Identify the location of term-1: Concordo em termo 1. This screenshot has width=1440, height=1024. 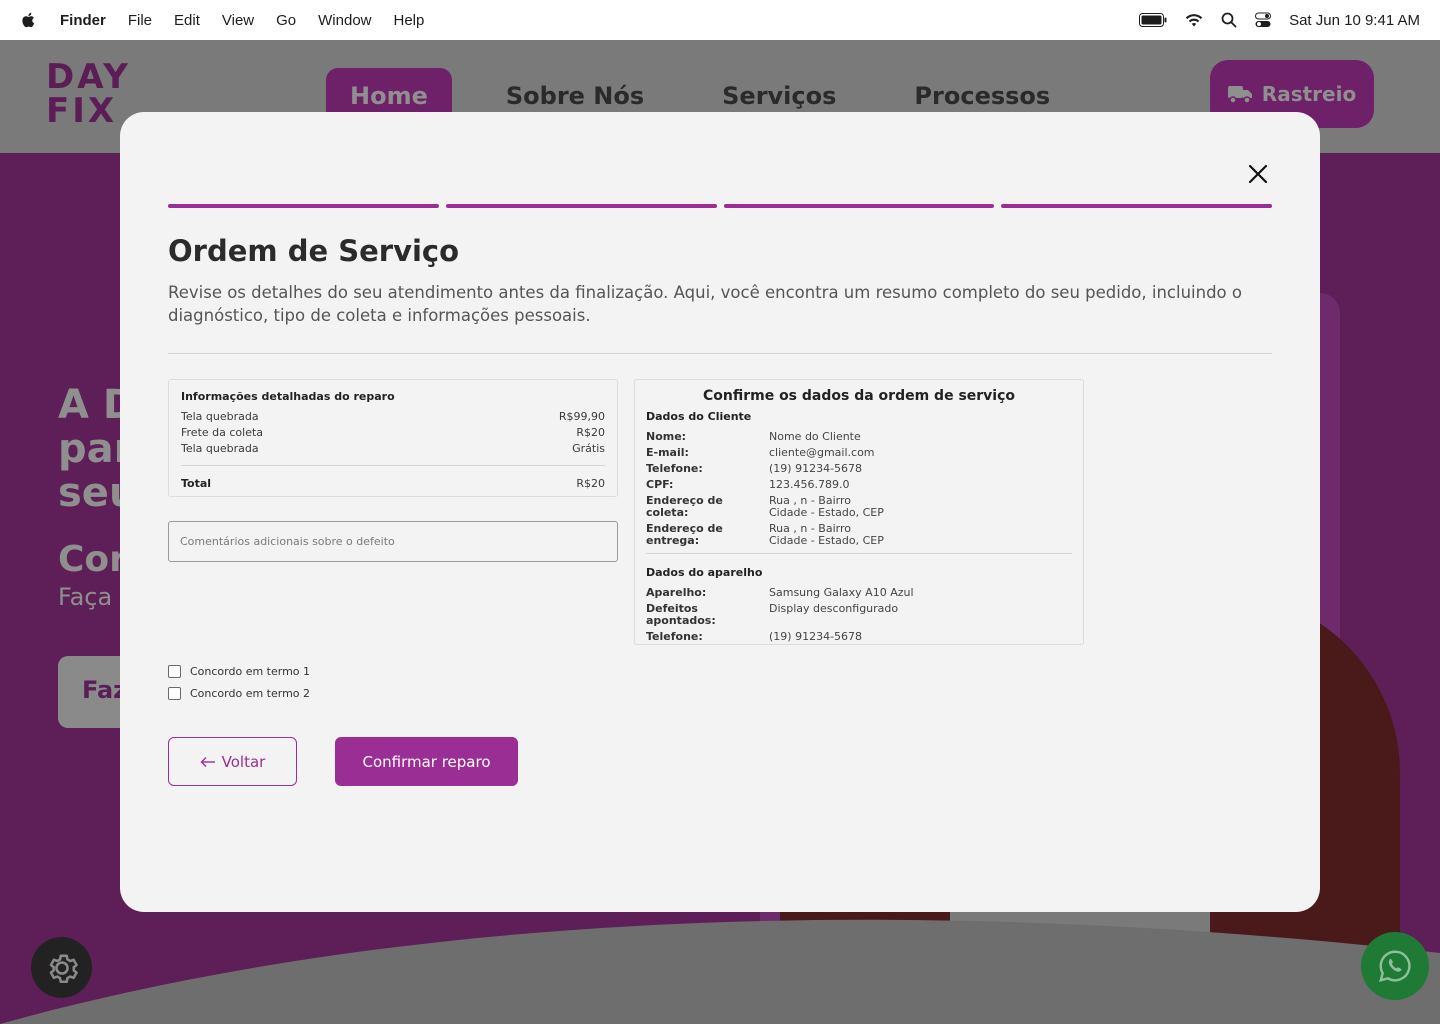
(239, 671).